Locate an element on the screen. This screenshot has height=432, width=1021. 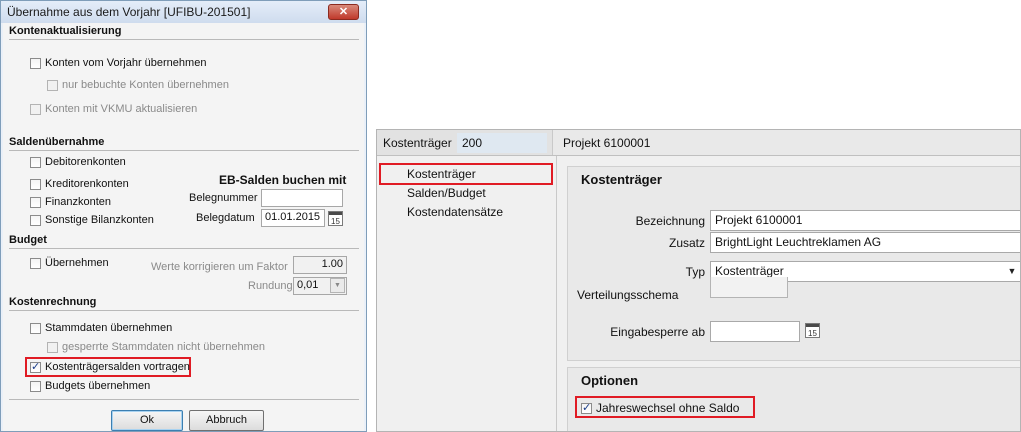
rundung-label: Rundung is located at coordinates (270, 286).